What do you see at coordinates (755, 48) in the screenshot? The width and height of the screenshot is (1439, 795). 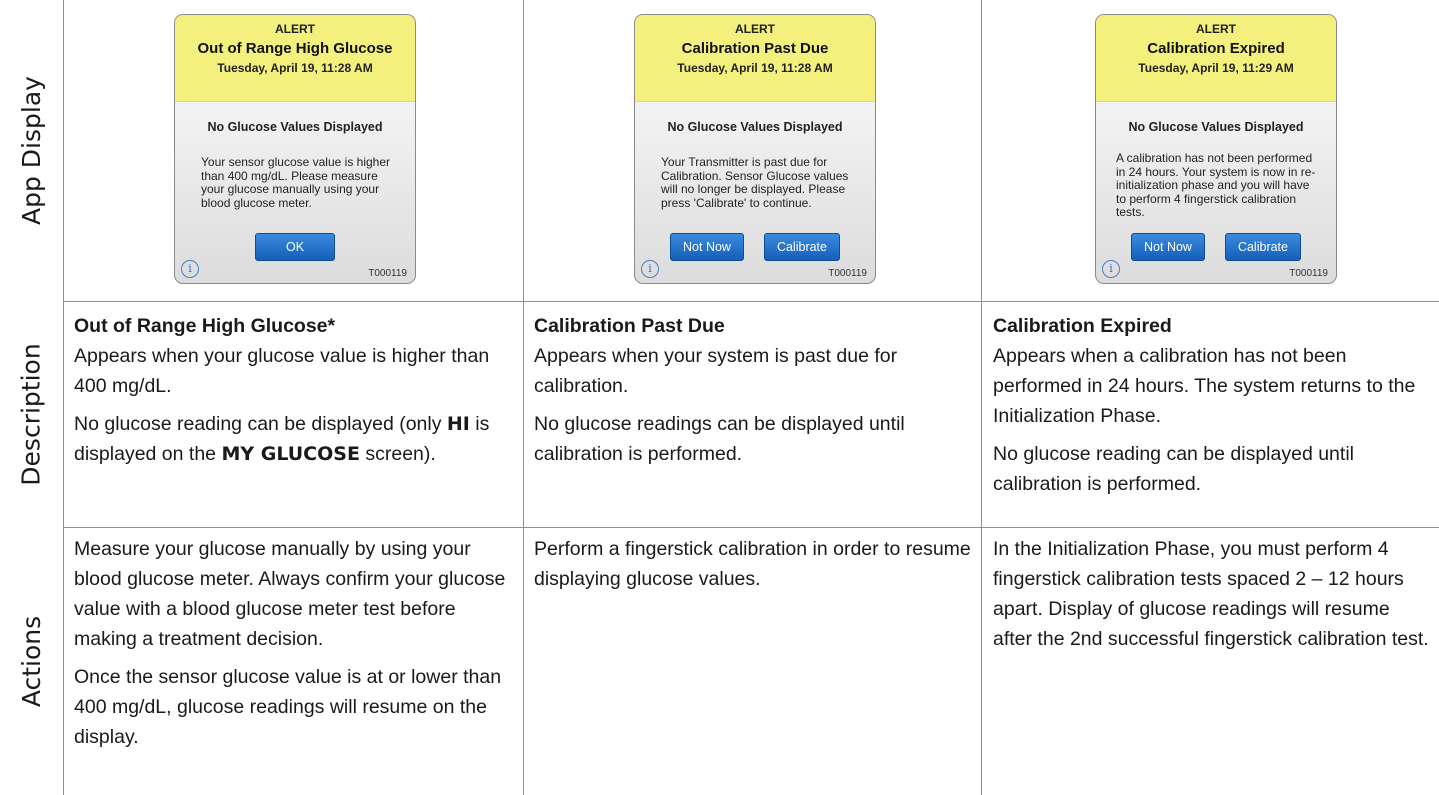 I see `alert-title: Calibration Past Due` at bounding box center [755, 48].